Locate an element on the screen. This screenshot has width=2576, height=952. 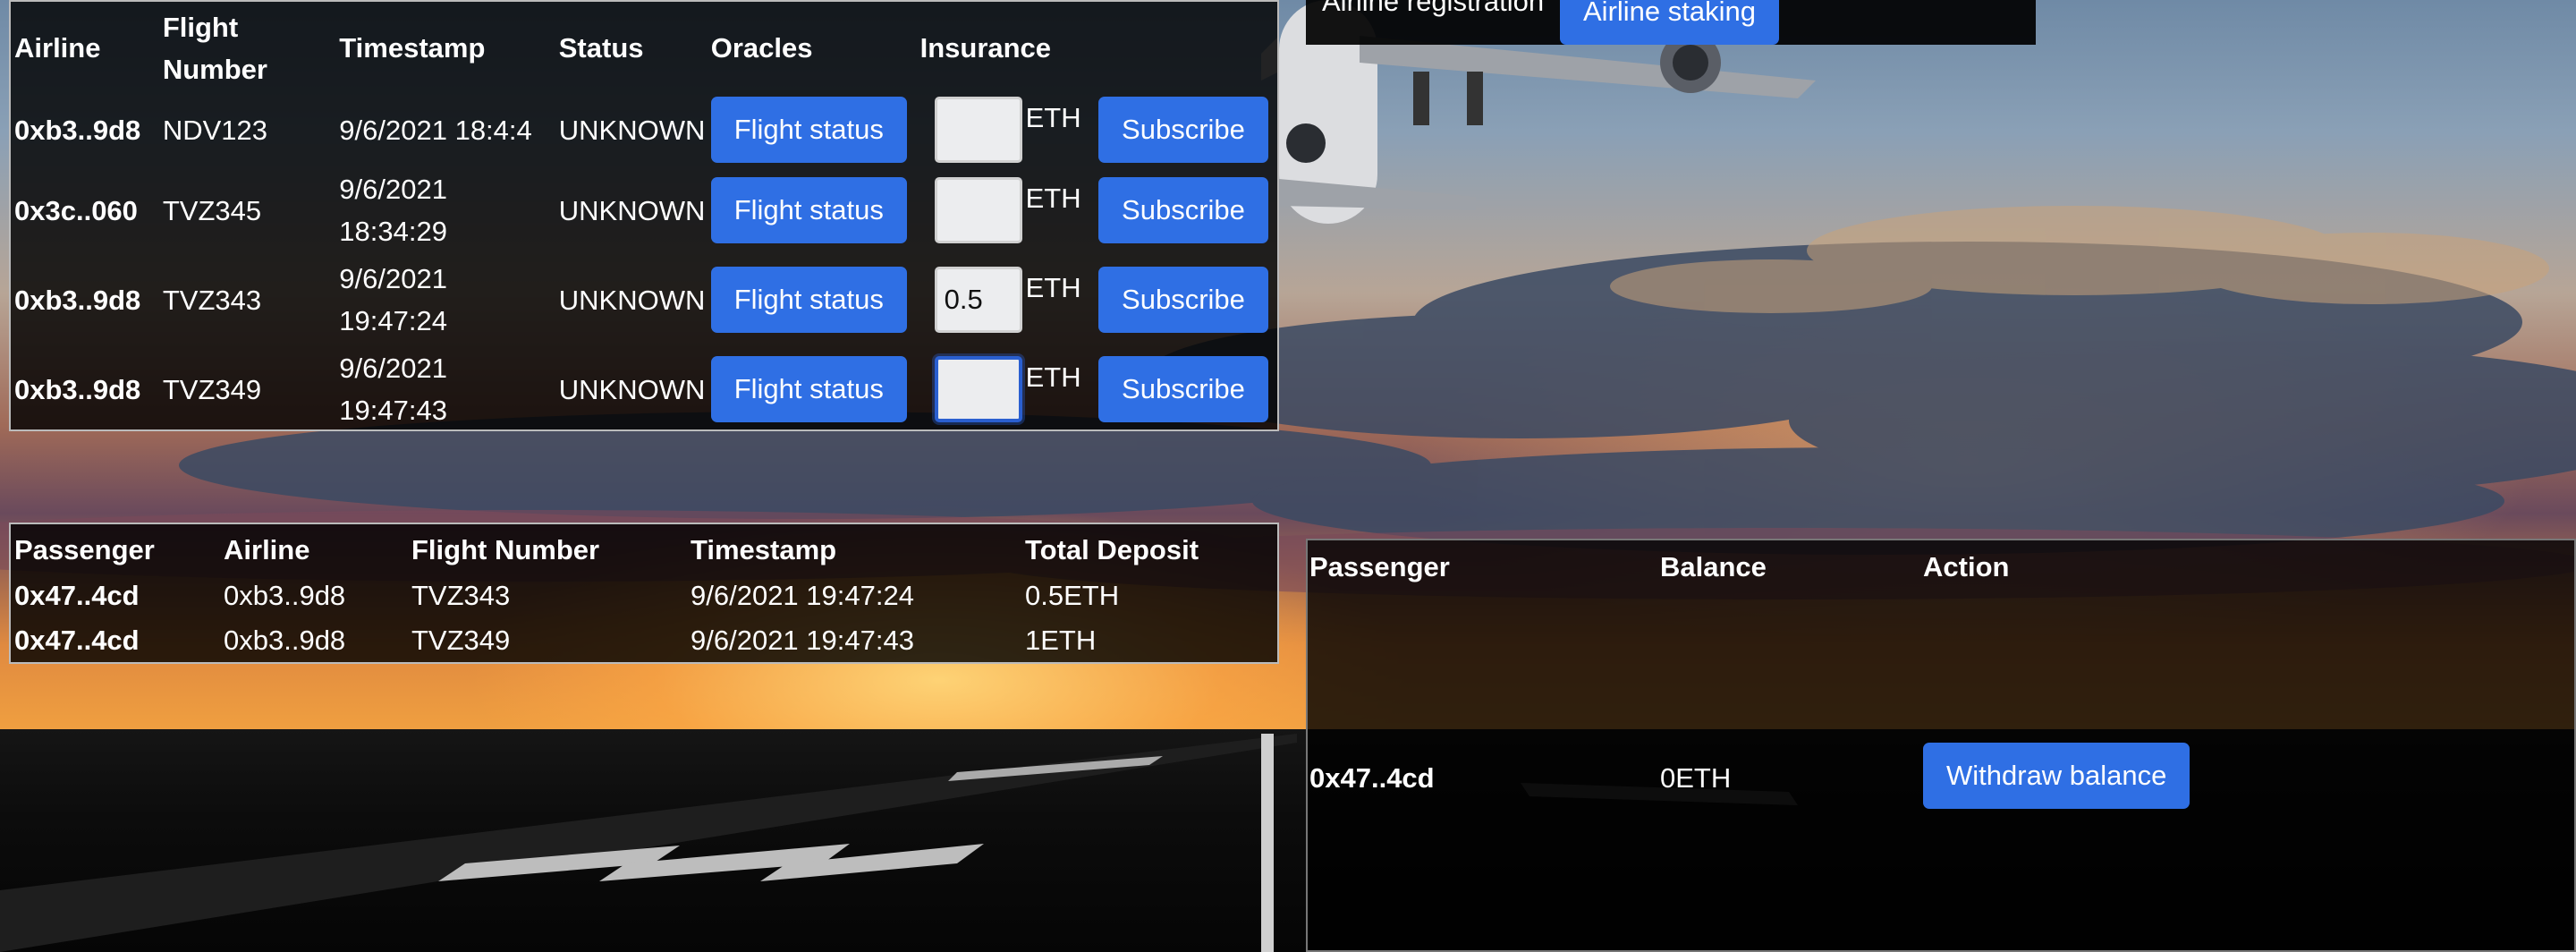
header-oracles: Oracles is located at coordinates (761, 48).